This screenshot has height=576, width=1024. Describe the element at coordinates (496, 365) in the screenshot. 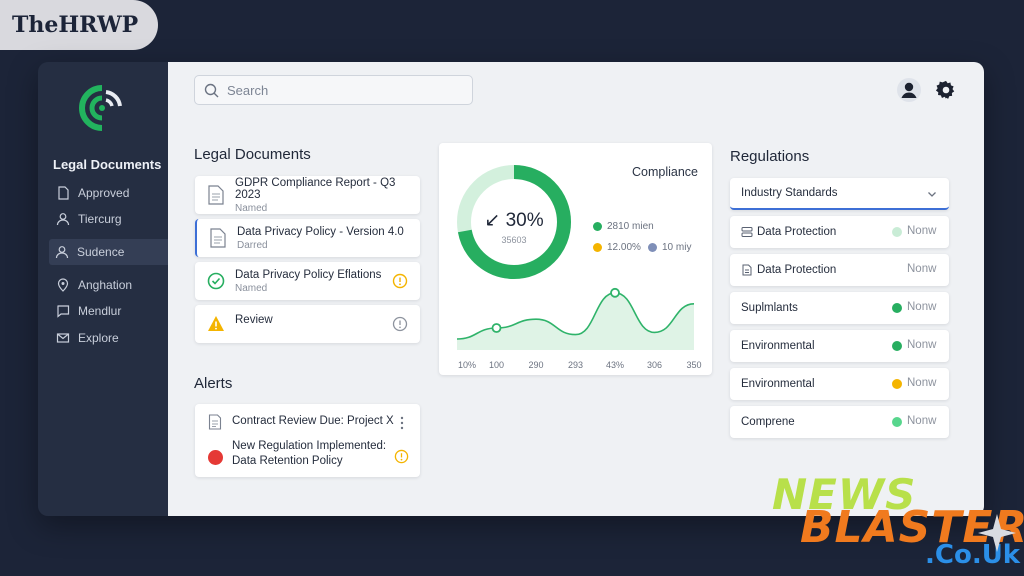

I see `x-tick-label: 100` at that location.